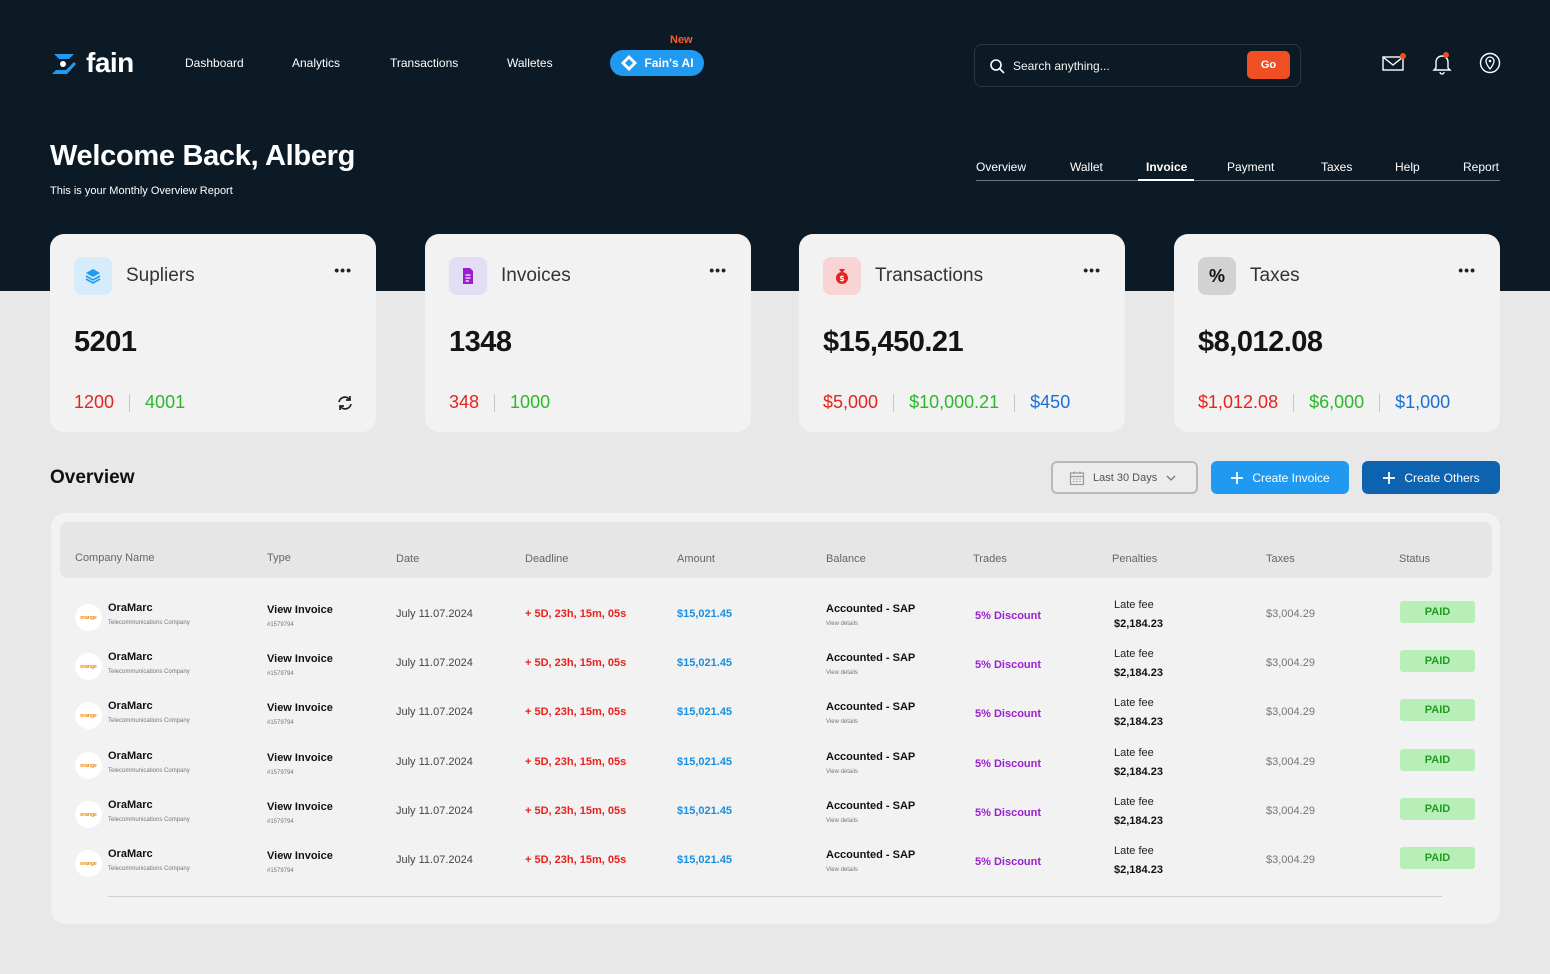  What do you see at coordinates (530, 63) in the screenshot?
I see `nav-walletes: Walletes` at bounding box center [530, 63].